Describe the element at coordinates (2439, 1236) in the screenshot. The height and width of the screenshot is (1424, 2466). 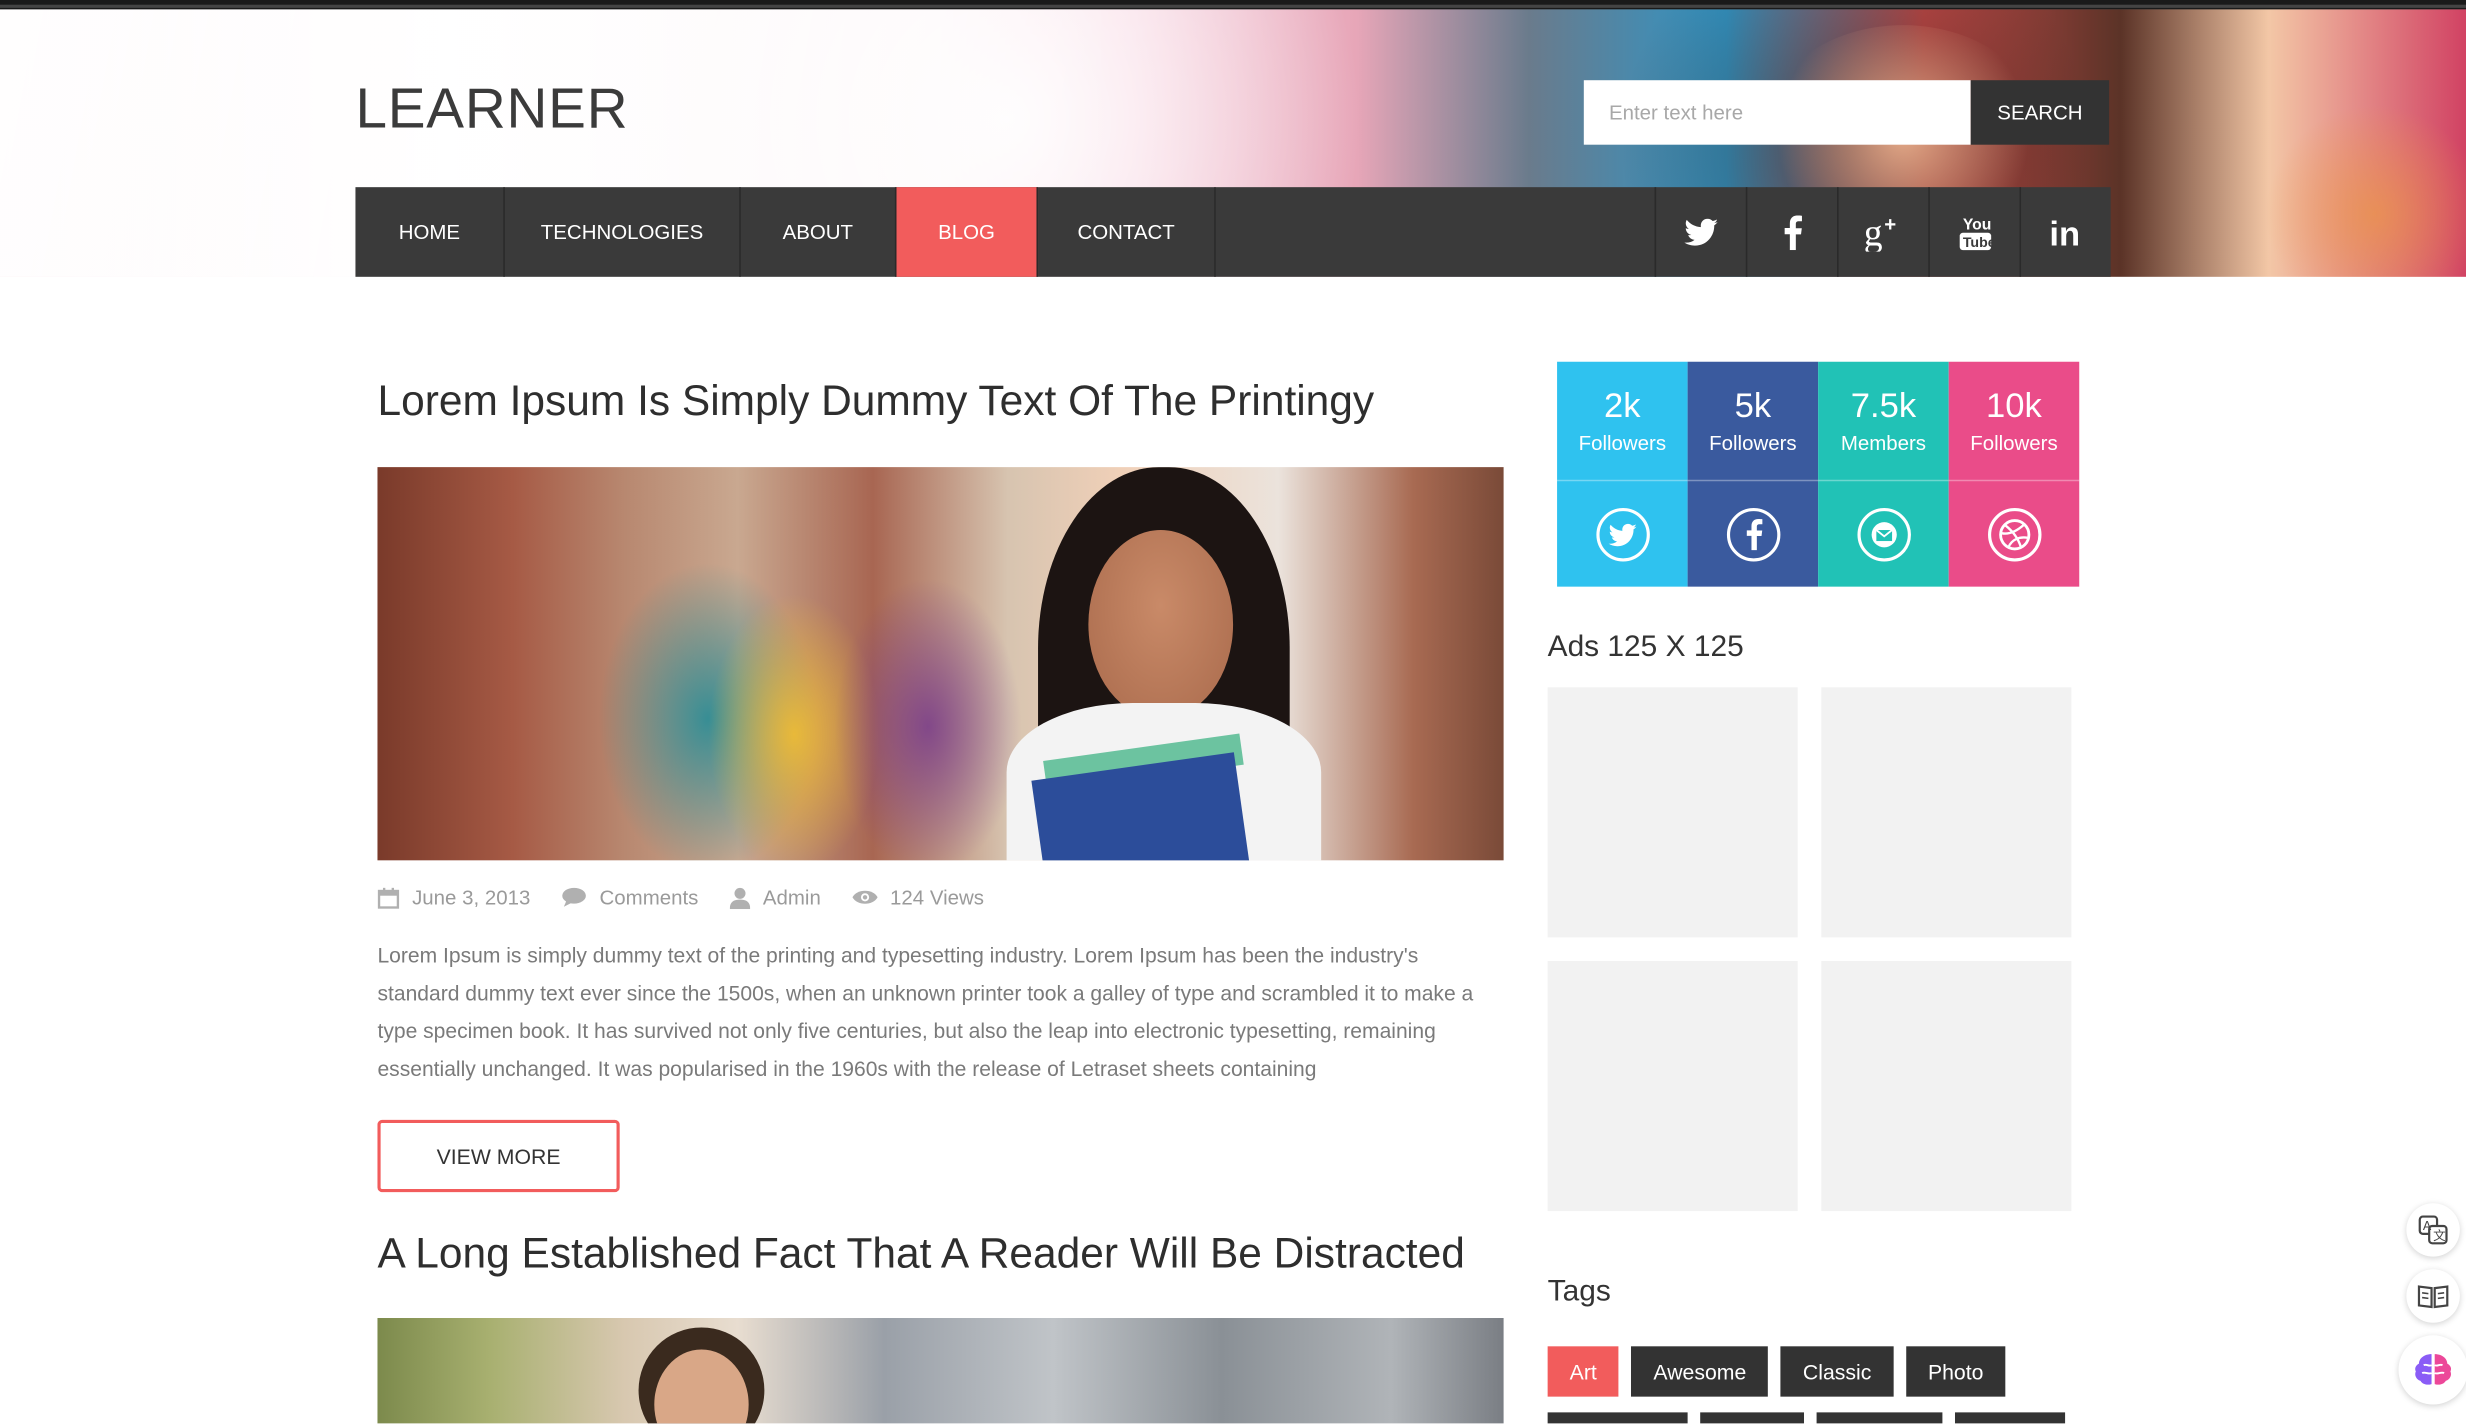
I see `svg-text: 文` at that location.